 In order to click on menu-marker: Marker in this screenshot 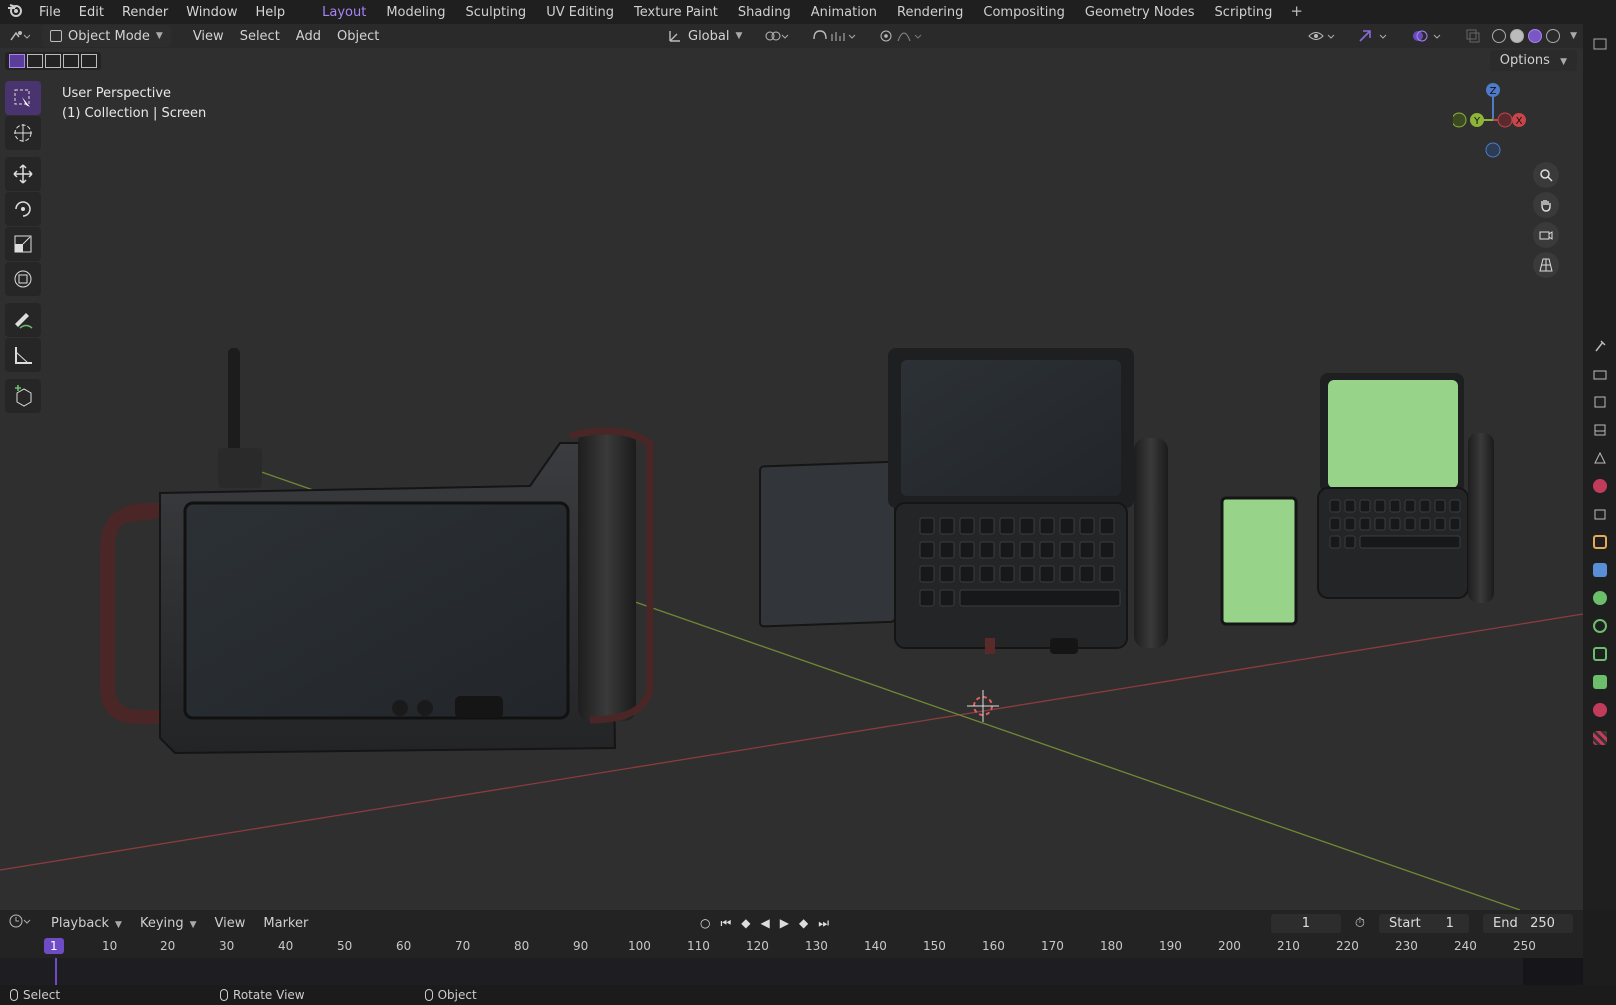, I will do `click(285, 923)`.